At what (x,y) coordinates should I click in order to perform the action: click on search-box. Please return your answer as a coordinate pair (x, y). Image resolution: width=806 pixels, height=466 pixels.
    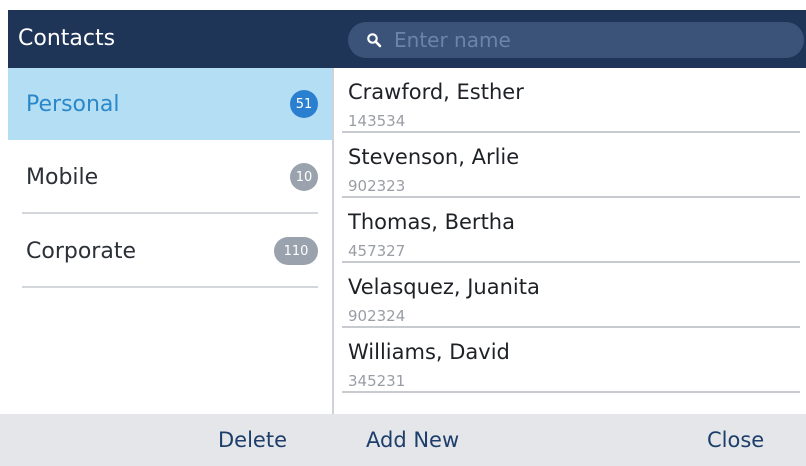
    Looking at the image, I should click on (576, 40).